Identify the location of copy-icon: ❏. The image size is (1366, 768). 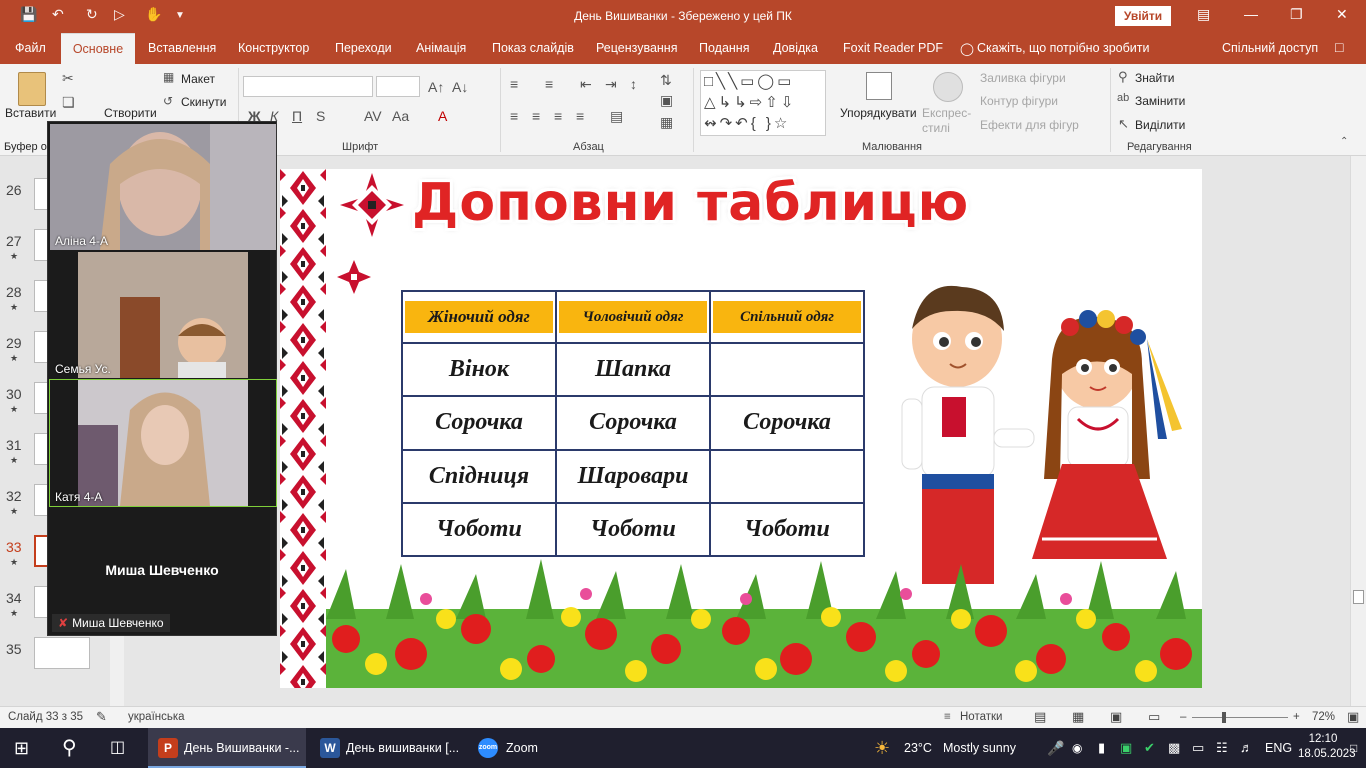
(68, 102).